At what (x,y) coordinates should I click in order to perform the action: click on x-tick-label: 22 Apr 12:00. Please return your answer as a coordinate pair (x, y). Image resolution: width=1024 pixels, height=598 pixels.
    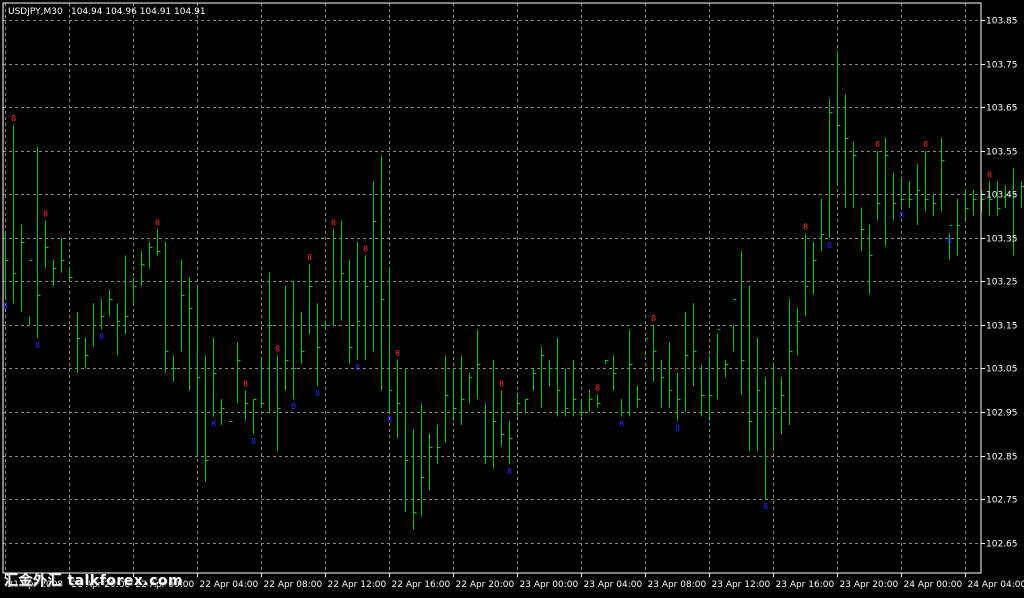
    Looking at the image, I should click on (357, 585).